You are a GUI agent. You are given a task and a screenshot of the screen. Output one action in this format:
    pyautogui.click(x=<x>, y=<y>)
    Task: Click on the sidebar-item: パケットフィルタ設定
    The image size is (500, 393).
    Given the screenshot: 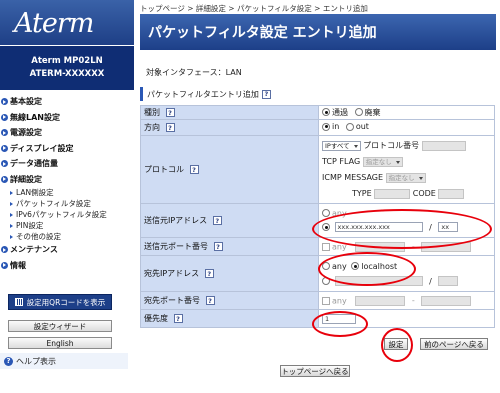 What is the action you would take?
    pyautogui.click(x=67, y=203)
    